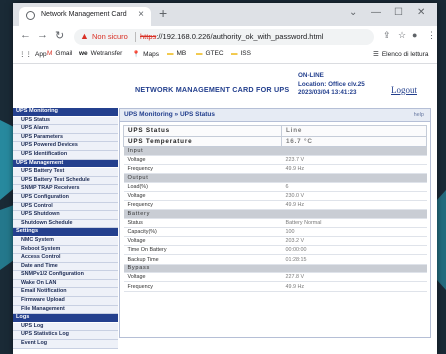 This screenshot has width=446, height=354. What do you see at coordinates (202, 232) in the screenshot?
I see `row-label: Capacity(%)` at bounding box center [202, 232].